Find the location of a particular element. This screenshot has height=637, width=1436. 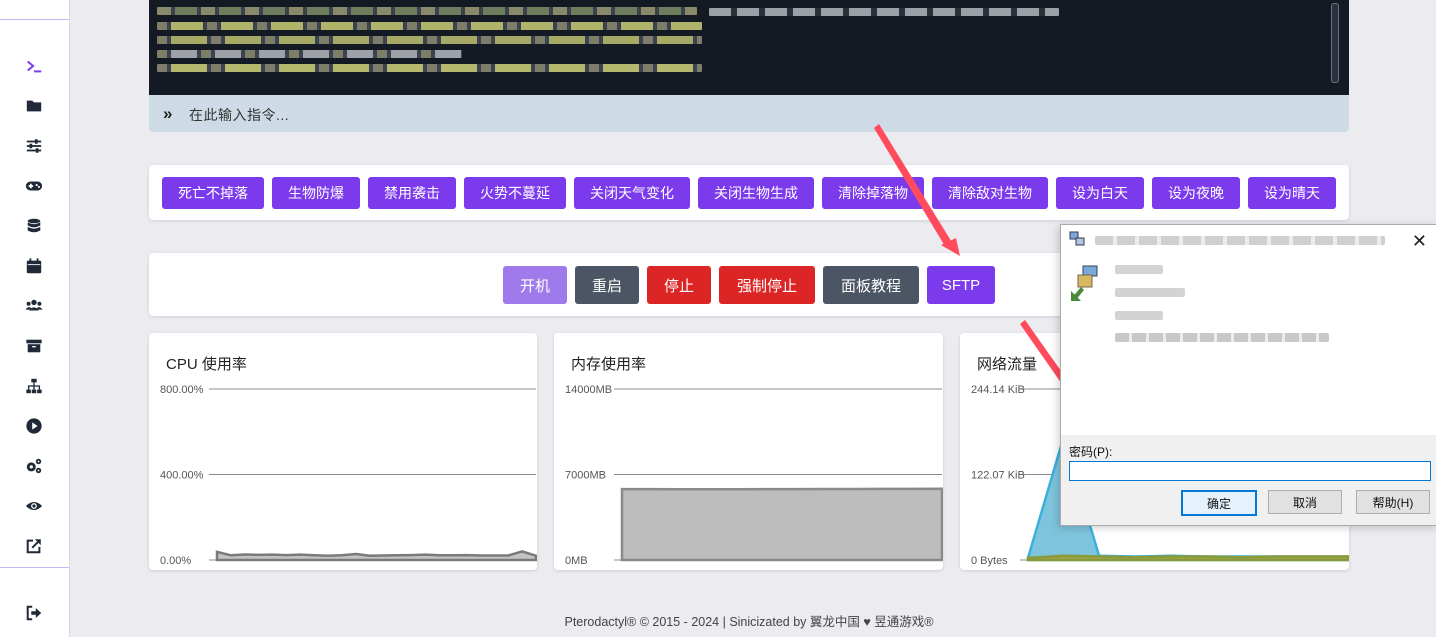

gamepad-icon is located at coordinates (34, 186).